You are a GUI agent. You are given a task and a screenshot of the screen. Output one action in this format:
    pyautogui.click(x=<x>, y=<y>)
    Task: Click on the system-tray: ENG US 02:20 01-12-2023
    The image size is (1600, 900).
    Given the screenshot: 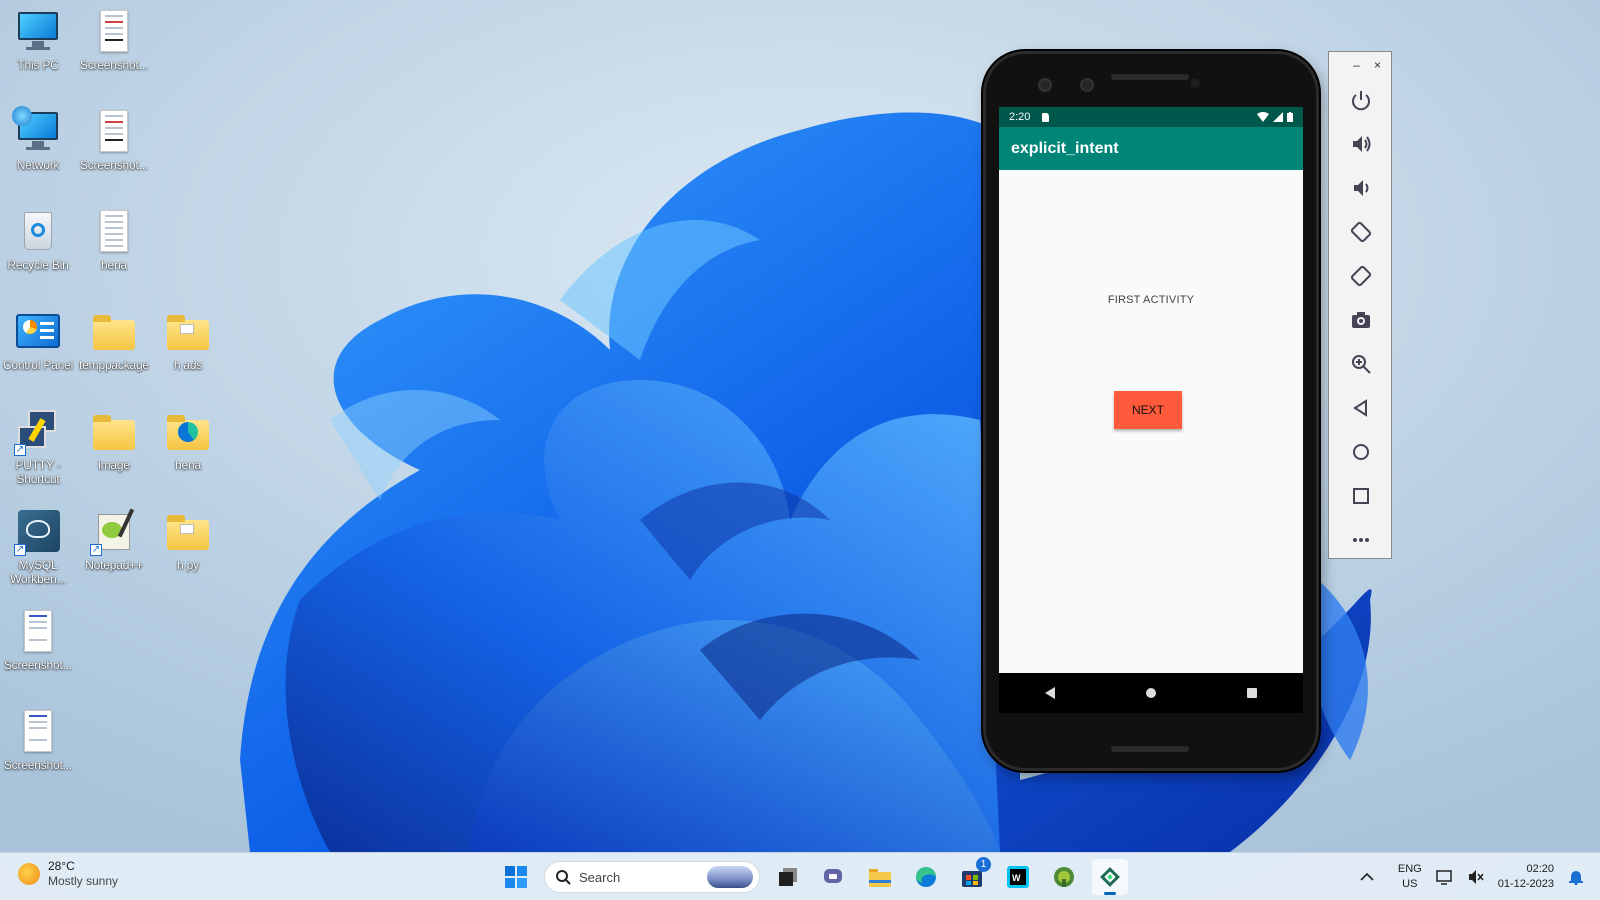 What is the action you would take?
    pyautogui.click(x=1480, y=876)
    